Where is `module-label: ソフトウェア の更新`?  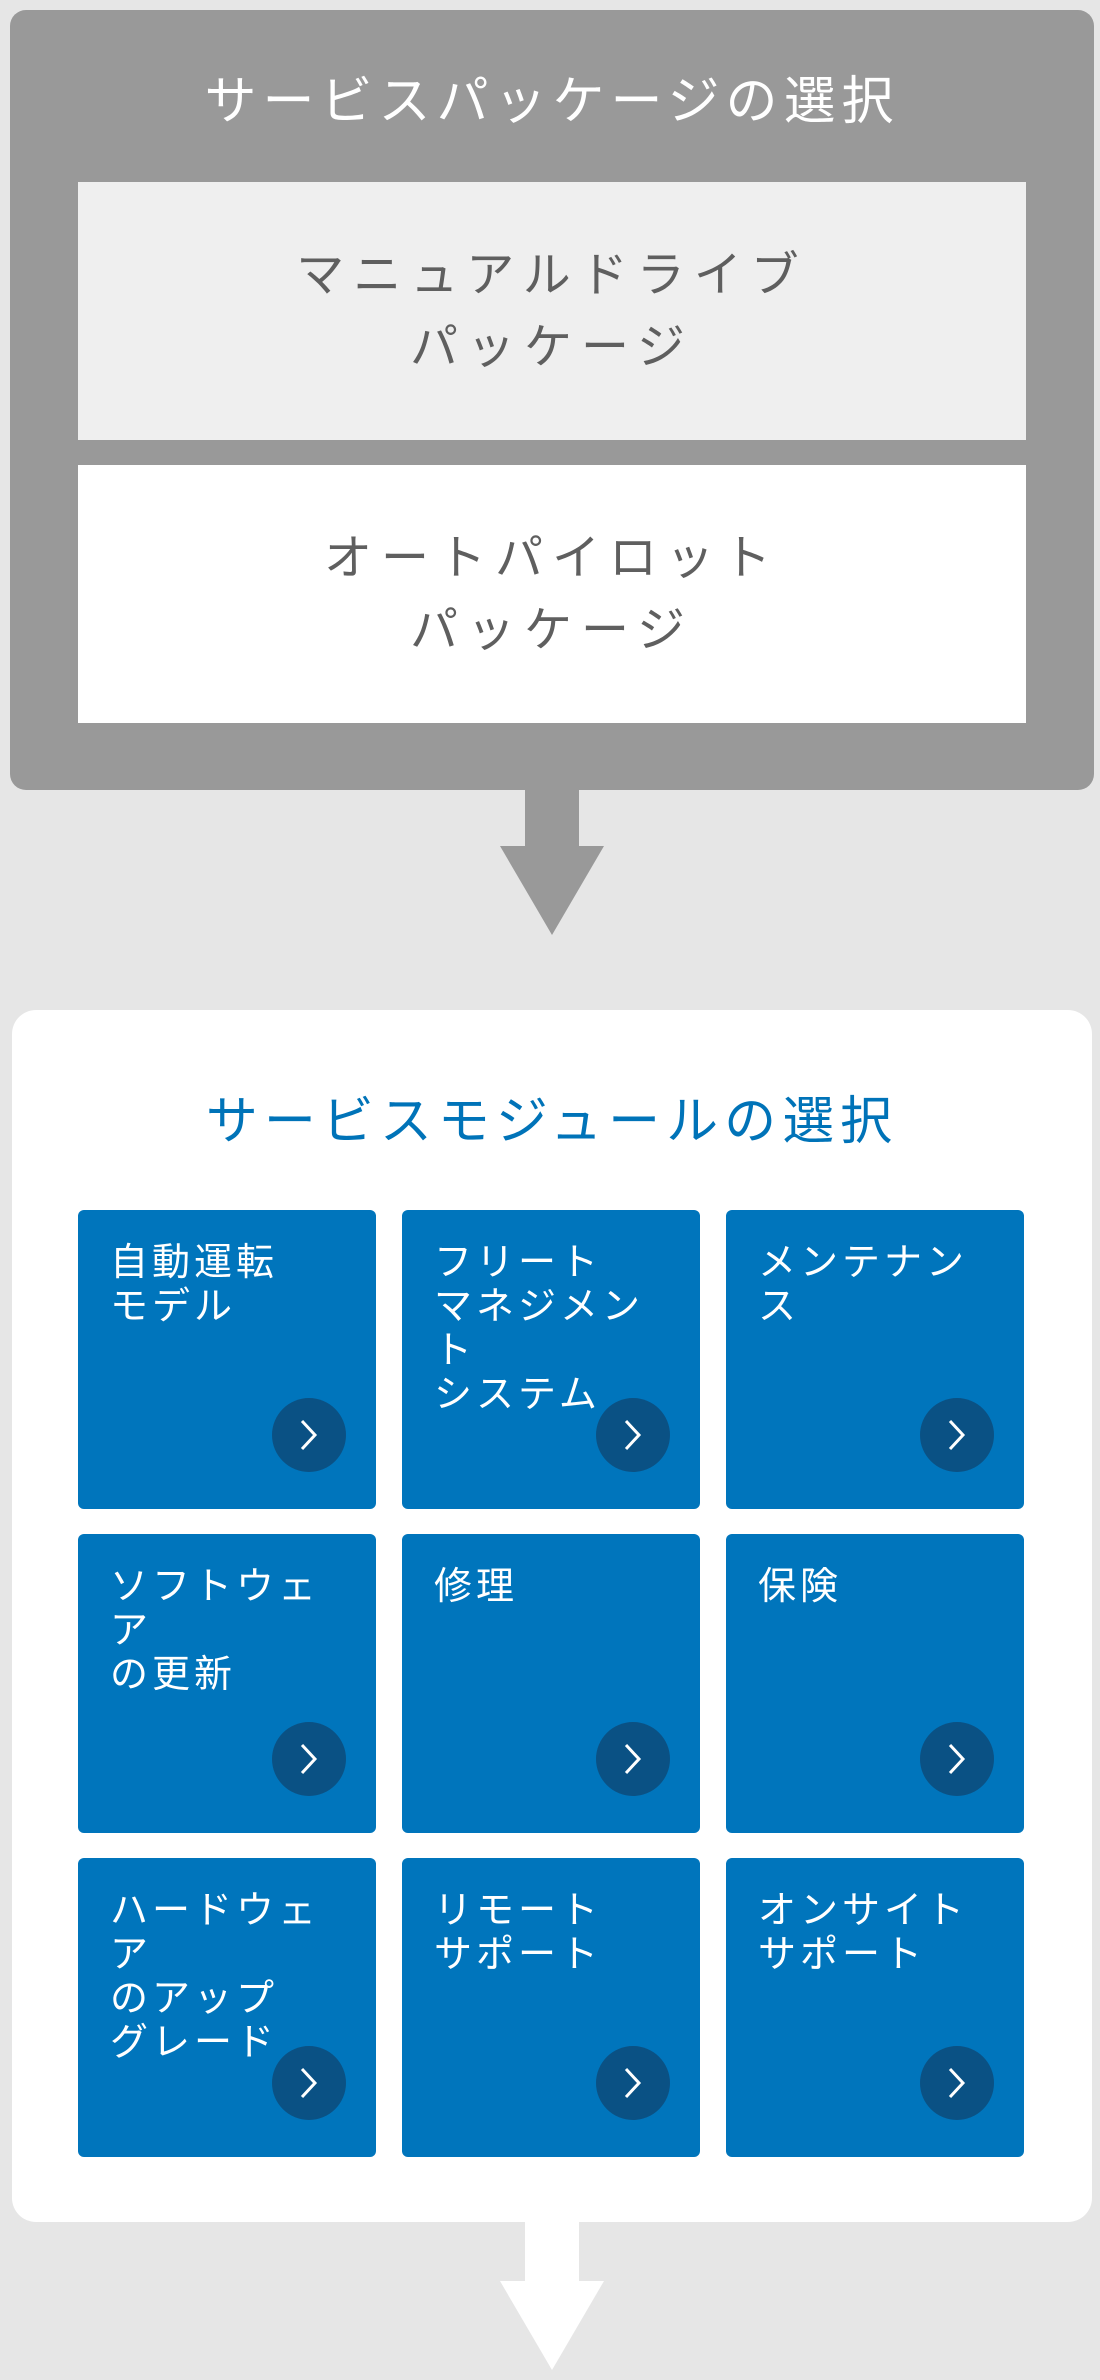
module-label: ソフトウェア の更新 is located at coordinates (215, 1630).